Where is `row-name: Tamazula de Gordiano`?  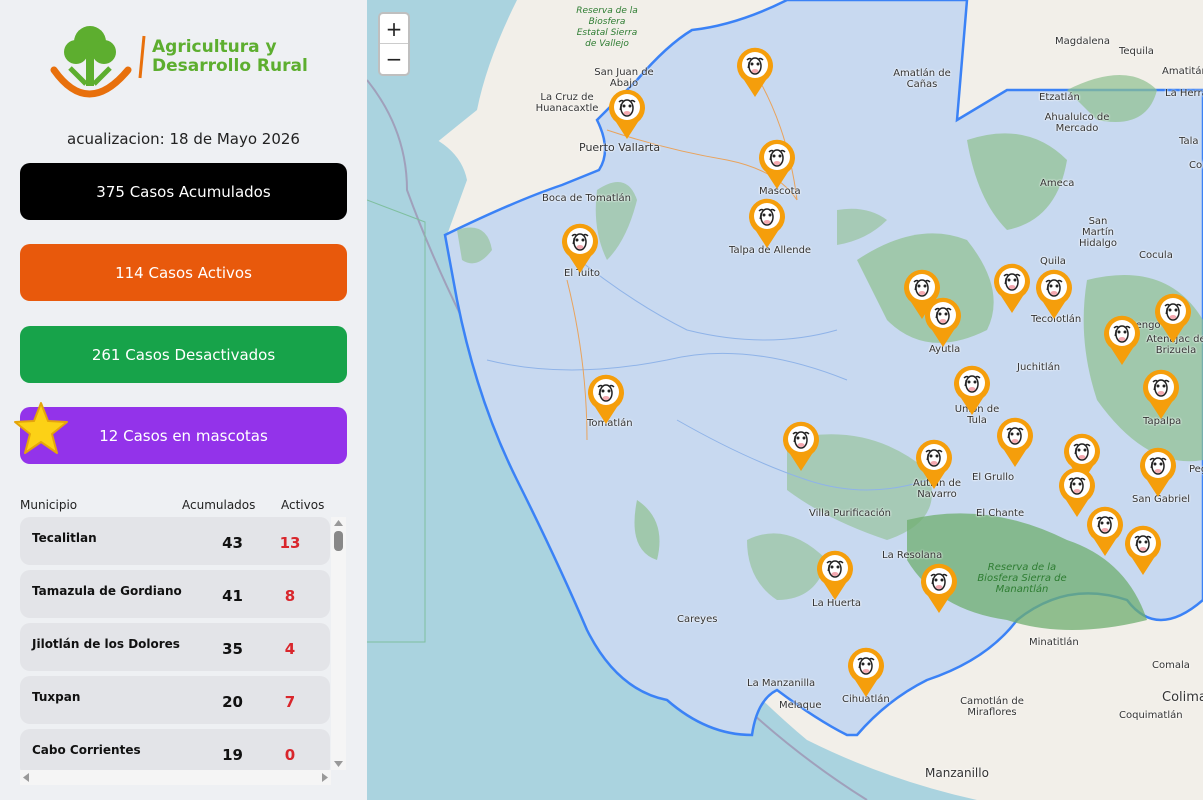 row-name: Tamazula de Gordiano is located at coordinates (107, 591).